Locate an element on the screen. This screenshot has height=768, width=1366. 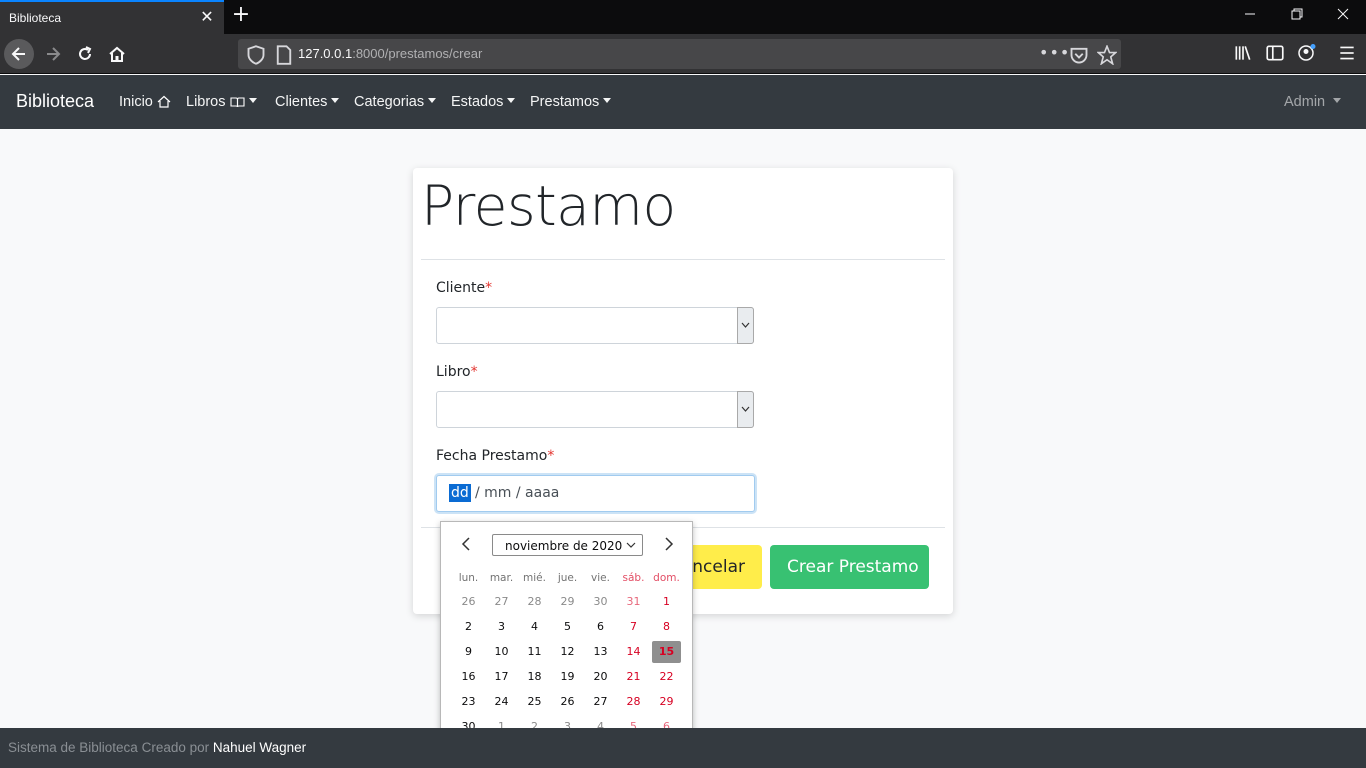
cancel-button: ancelar is located at coordinates (722, 567).